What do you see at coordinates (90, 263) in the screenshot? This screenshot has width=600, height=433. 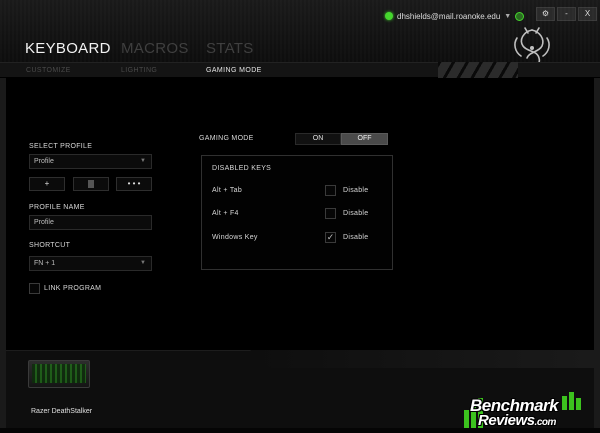 I see `shortcut-dropdown: FN + 1 ▼` at bounding box center [90, 263].